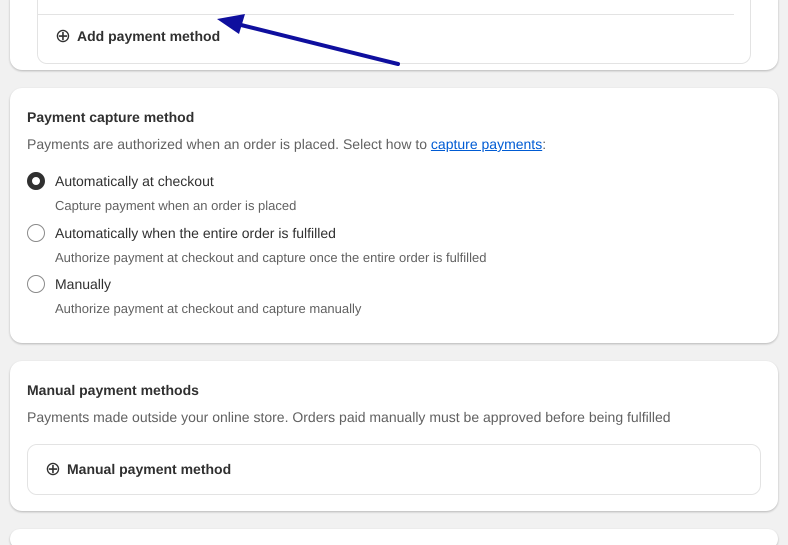 This screenshot has width=788, height=545. What do you see at coordinates (208, 309) in the screenshot?
I see `option-hint: Authorize payment at checkout and capture manually` at bounding box center [208, 309].